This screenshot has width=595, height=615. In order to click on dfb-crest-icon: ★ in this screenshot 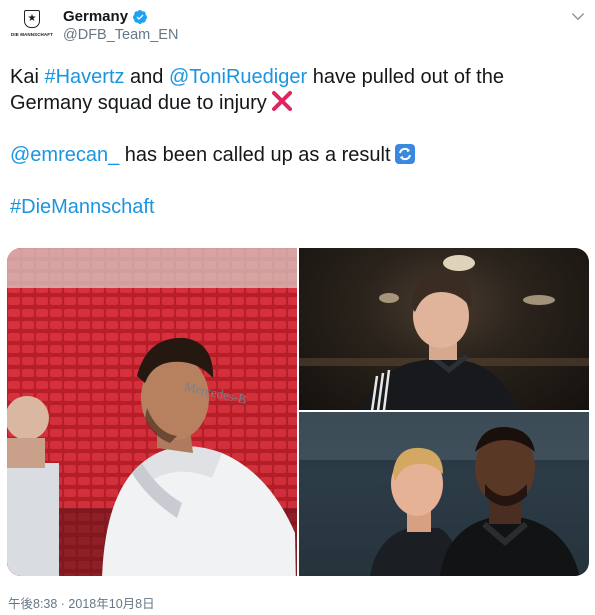, I will do `click(32, 19)`.